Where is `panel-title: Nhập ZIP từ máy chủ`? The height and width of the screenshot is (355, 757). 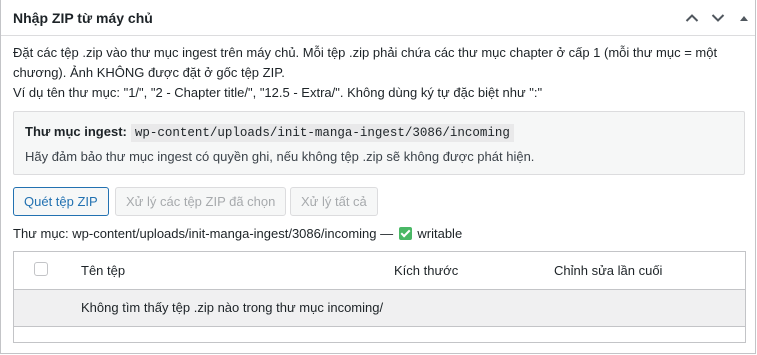
panel-title: Nhập ZIP từ máy chủ is located at coordinates (83, 18).